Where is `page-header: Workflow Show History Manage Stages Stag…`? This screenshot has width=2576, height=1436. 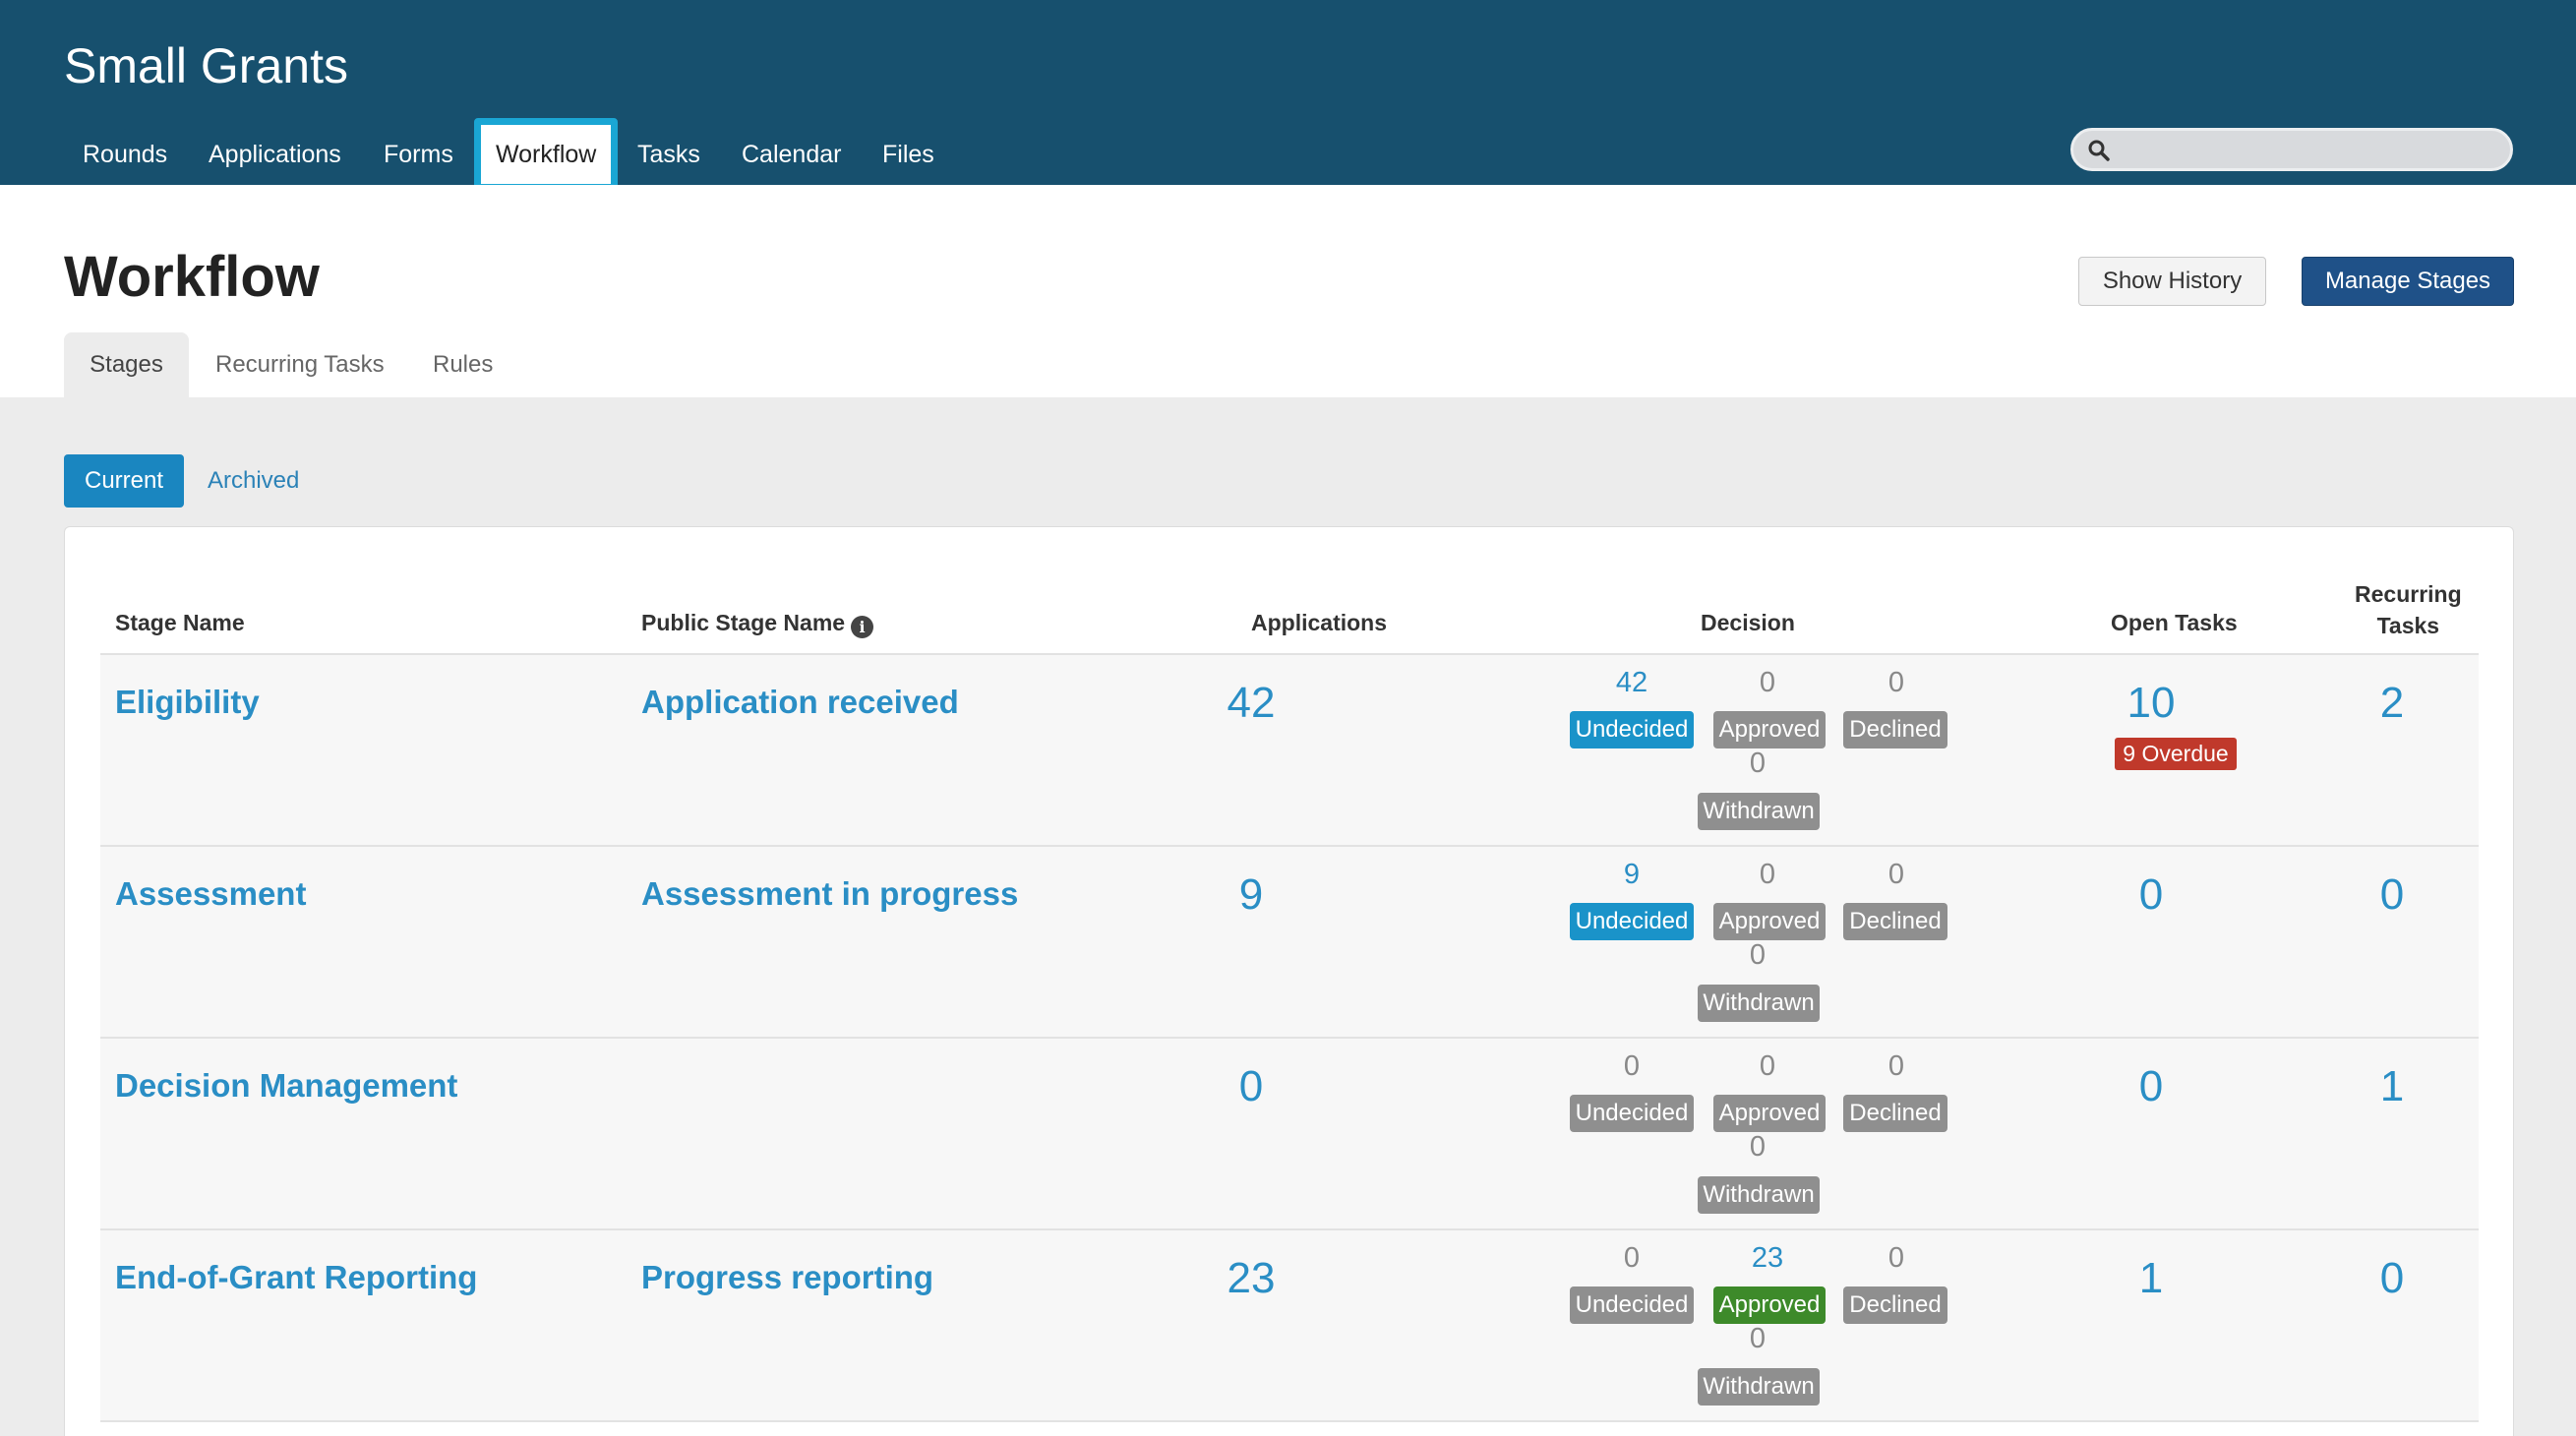 page-header: Workflow Show History Manage Stages Stag… is located at coordinates (1288, 291).